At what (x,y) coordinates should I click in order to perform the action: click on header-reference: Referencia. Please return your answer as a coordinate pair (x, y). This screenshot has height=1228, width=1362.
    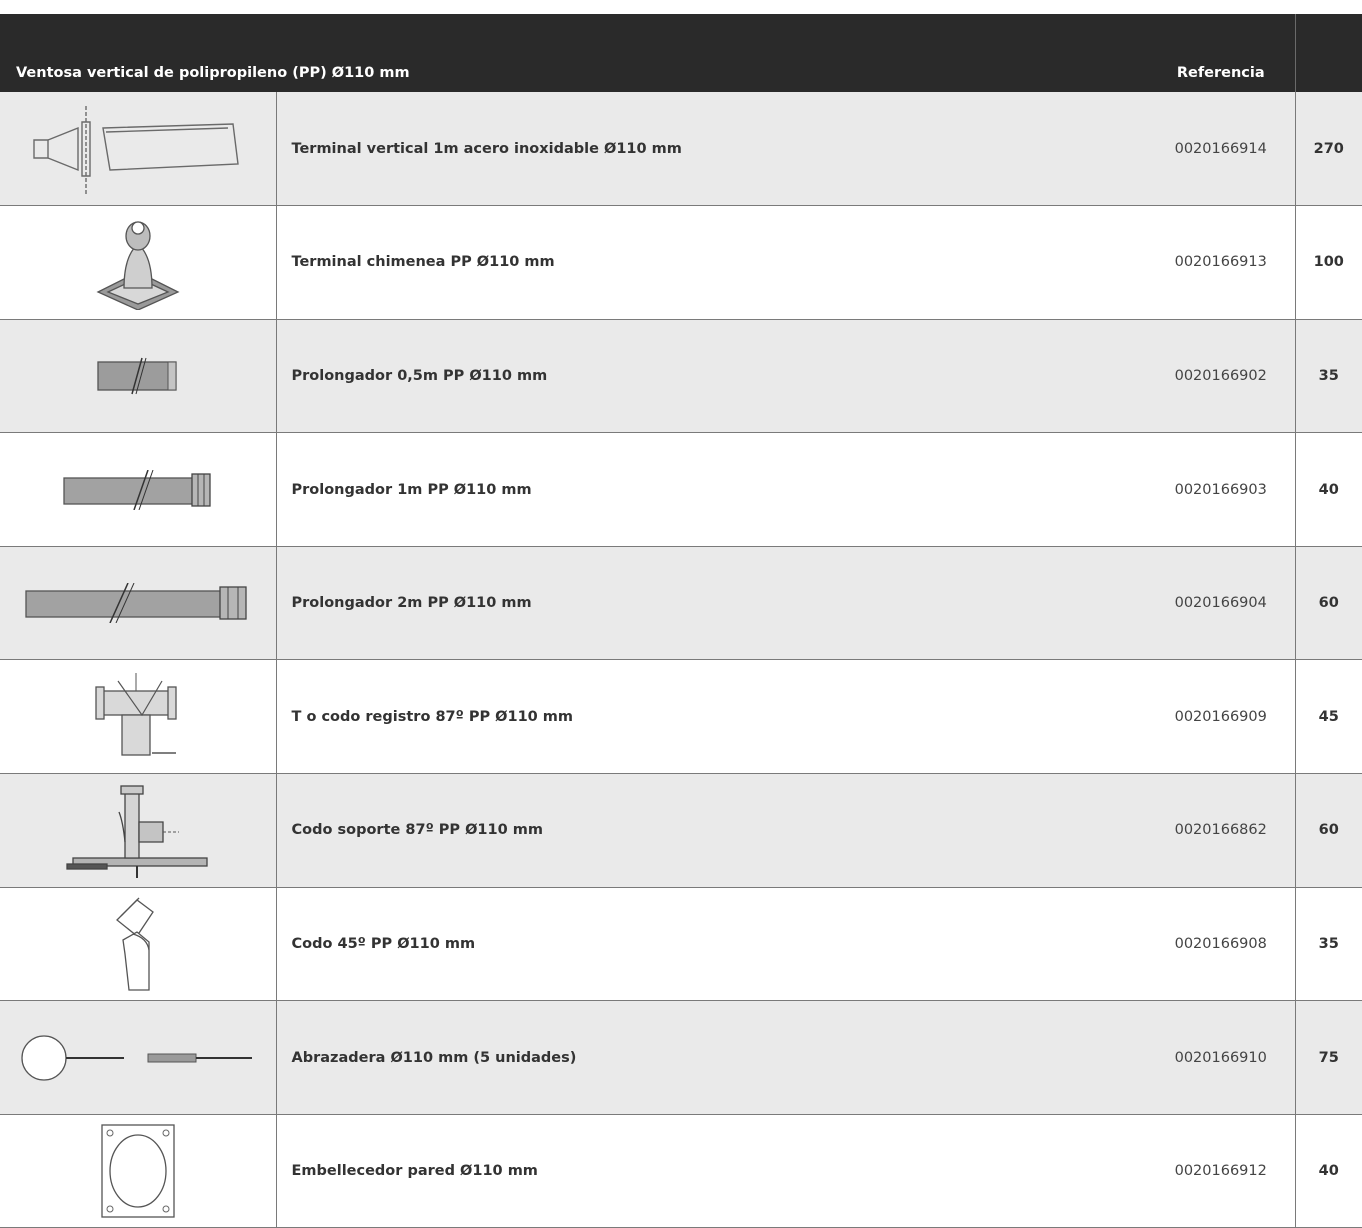
    Looking at the image, I should click on (1221, 53).